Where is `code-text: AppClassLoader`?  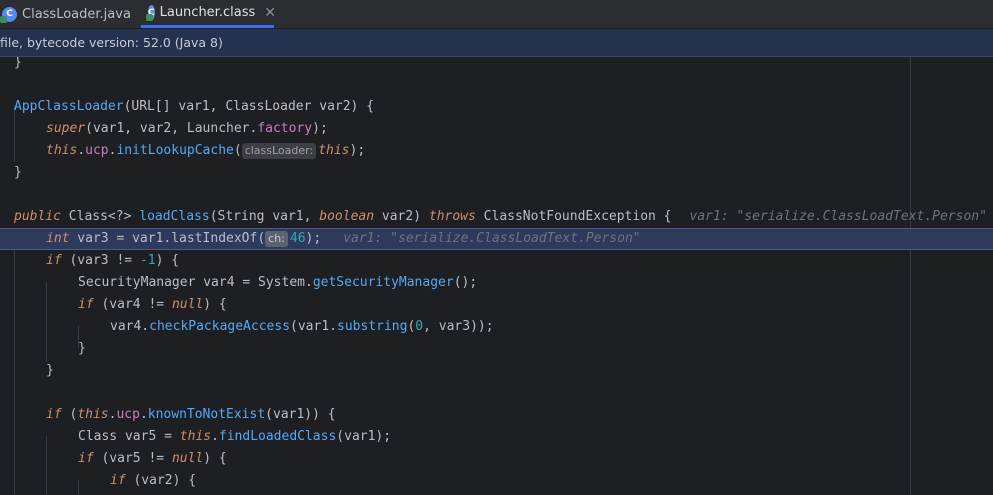 code-text: AppClassLoader is located at coordinates (69, 106).